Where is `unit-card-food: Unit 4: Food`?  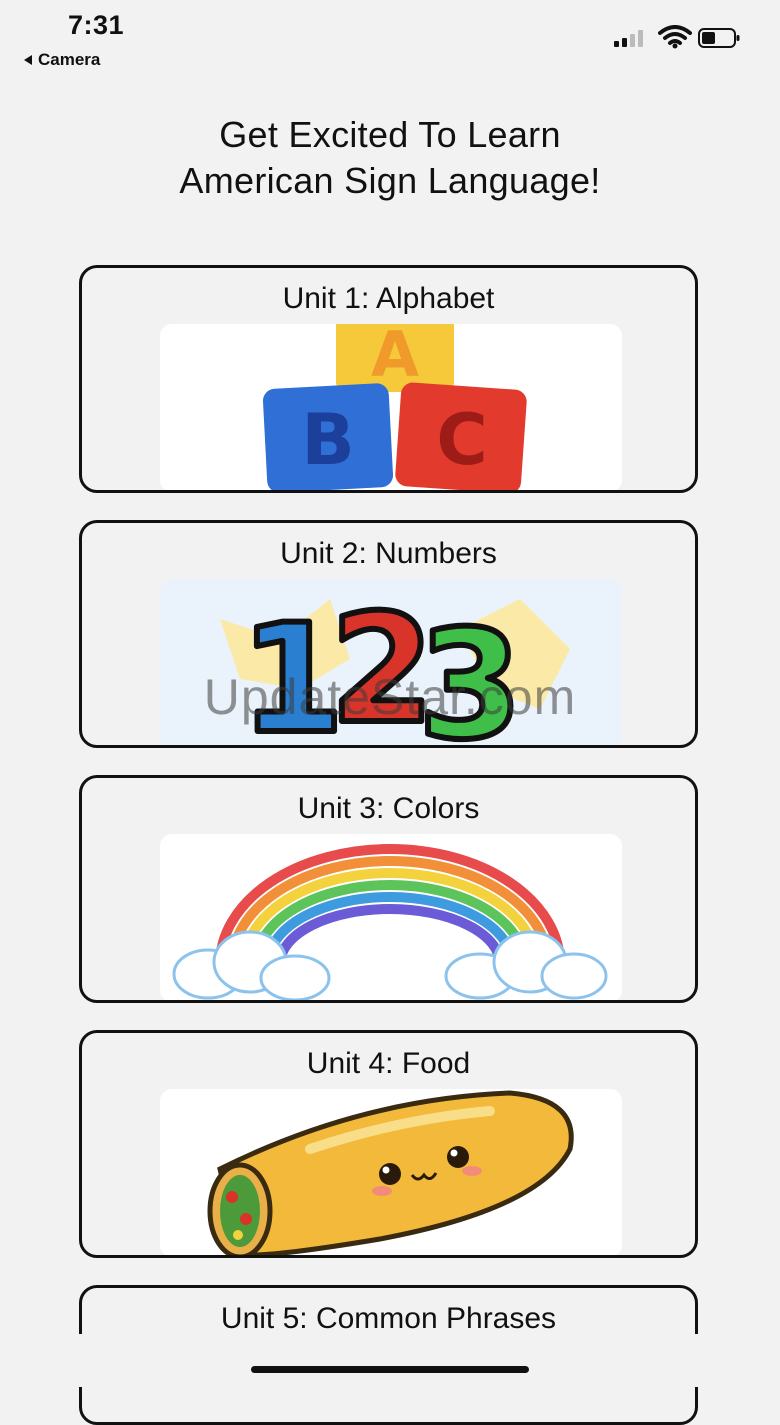 unit-card-food: Unit 4: Food is located at coordinates (388, 1144).